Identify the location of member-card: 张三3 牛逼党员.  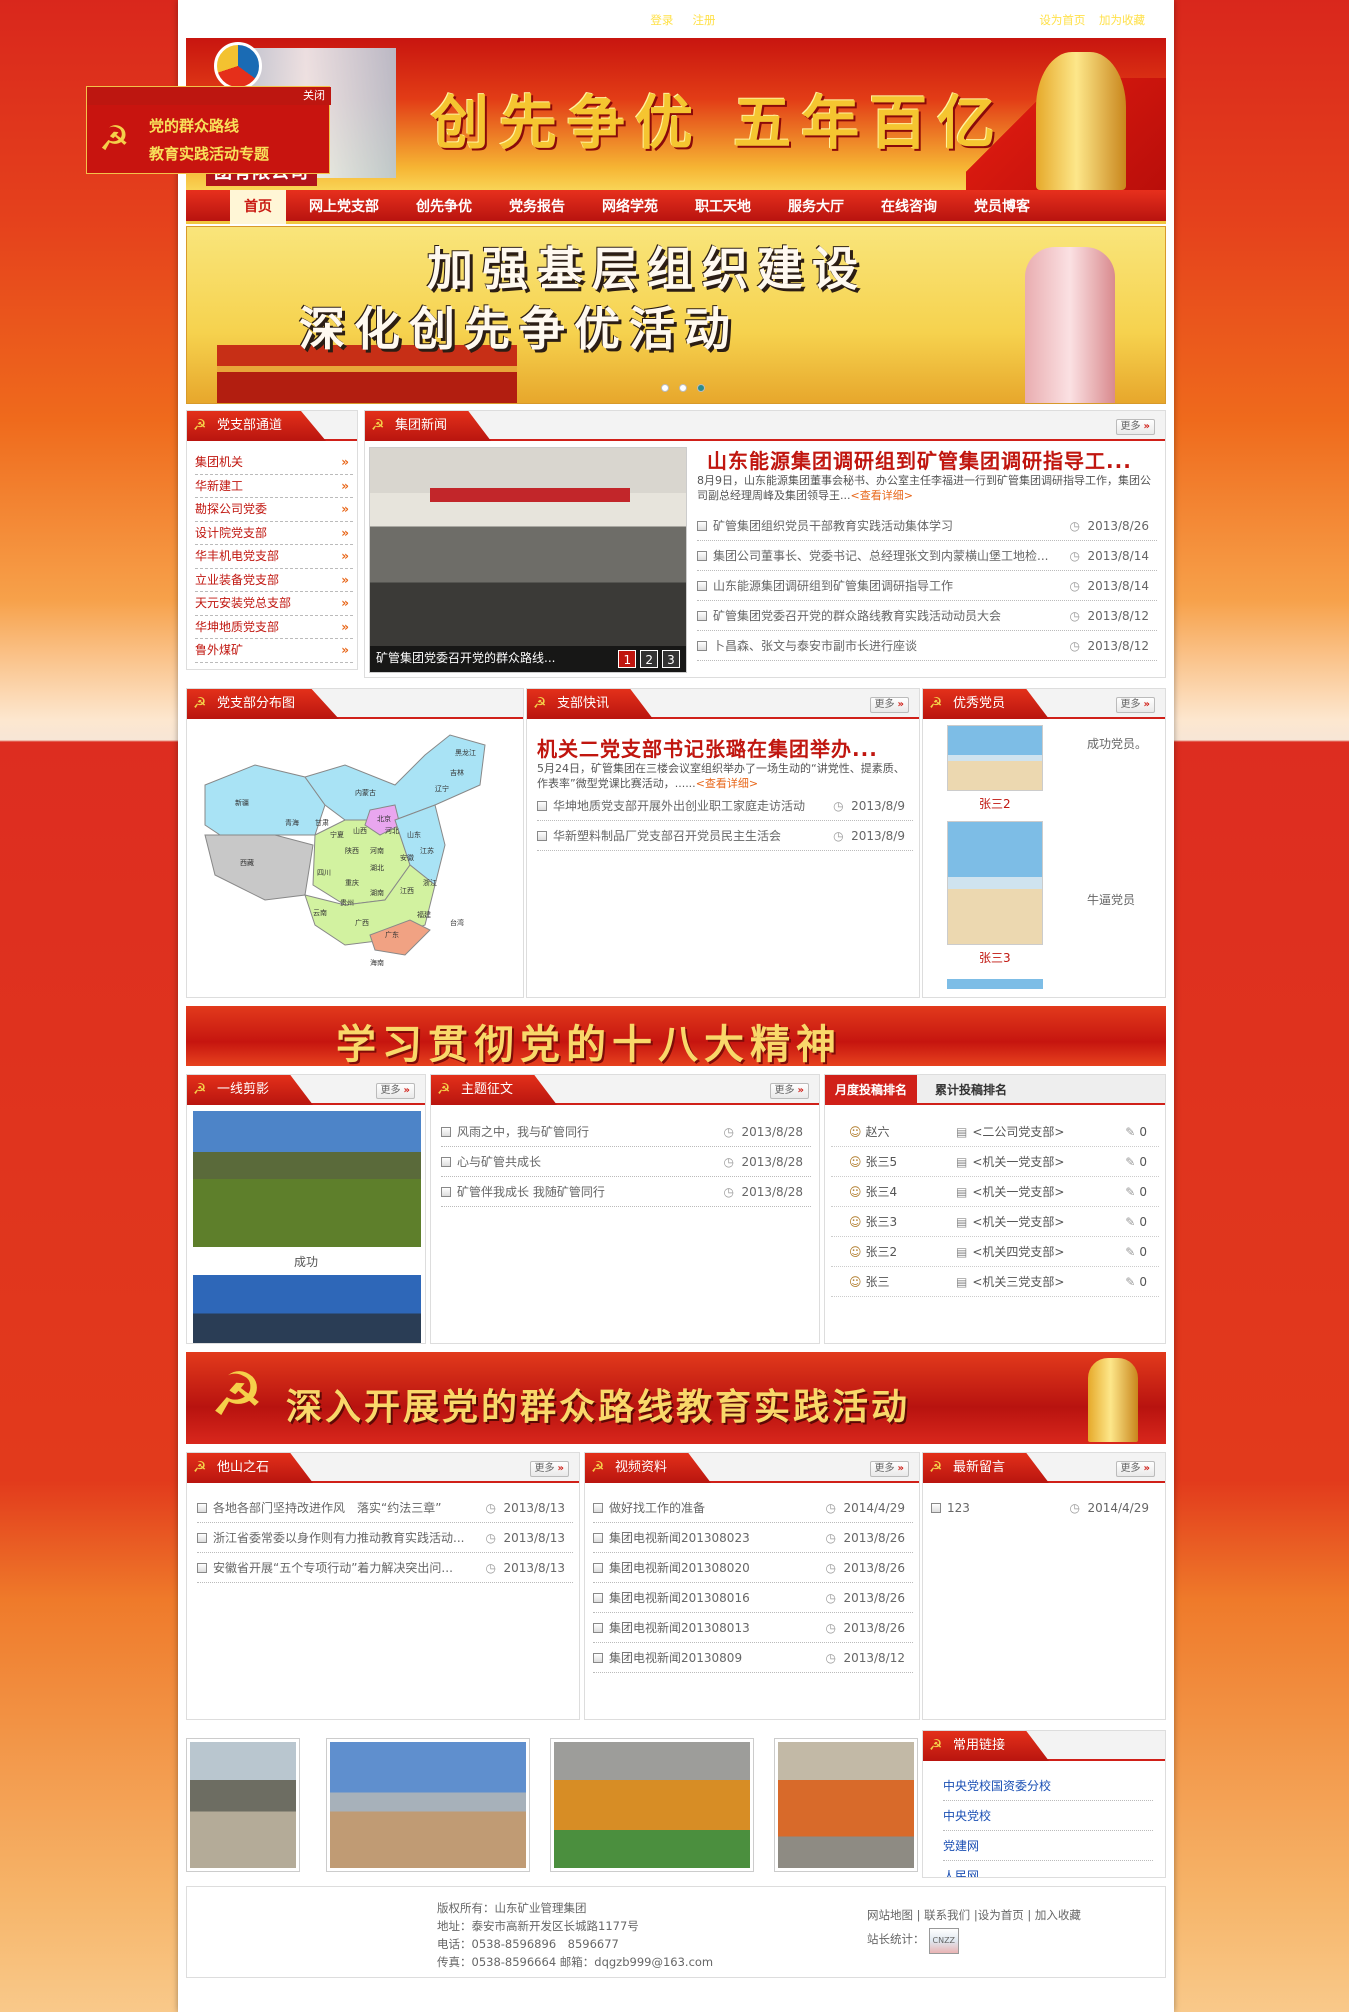
(1052, 894).